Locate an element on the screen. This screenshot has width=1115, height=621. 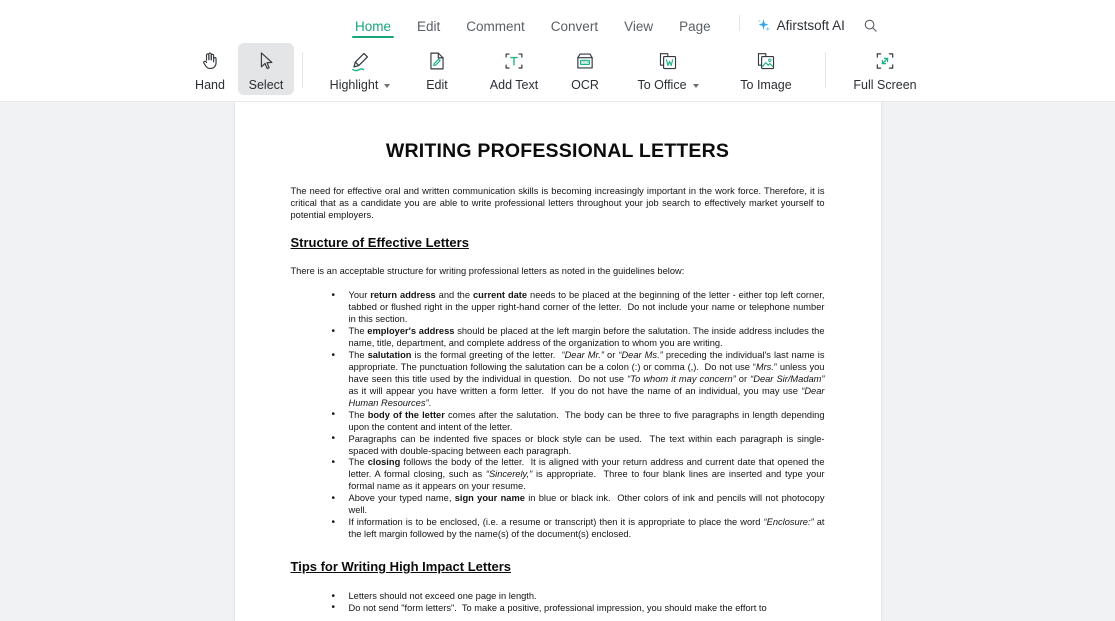
tool-select: Select is located at coordinates (266, 69).